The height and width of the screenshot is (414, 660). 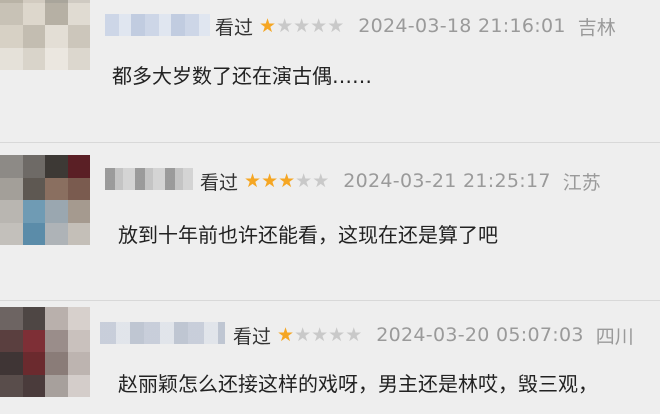 I want to click on comment-meta: 看过 ★ ★ ★ ★ ★ 2024-03-21 21:25:17 江苏, so click(x=400, y=181).